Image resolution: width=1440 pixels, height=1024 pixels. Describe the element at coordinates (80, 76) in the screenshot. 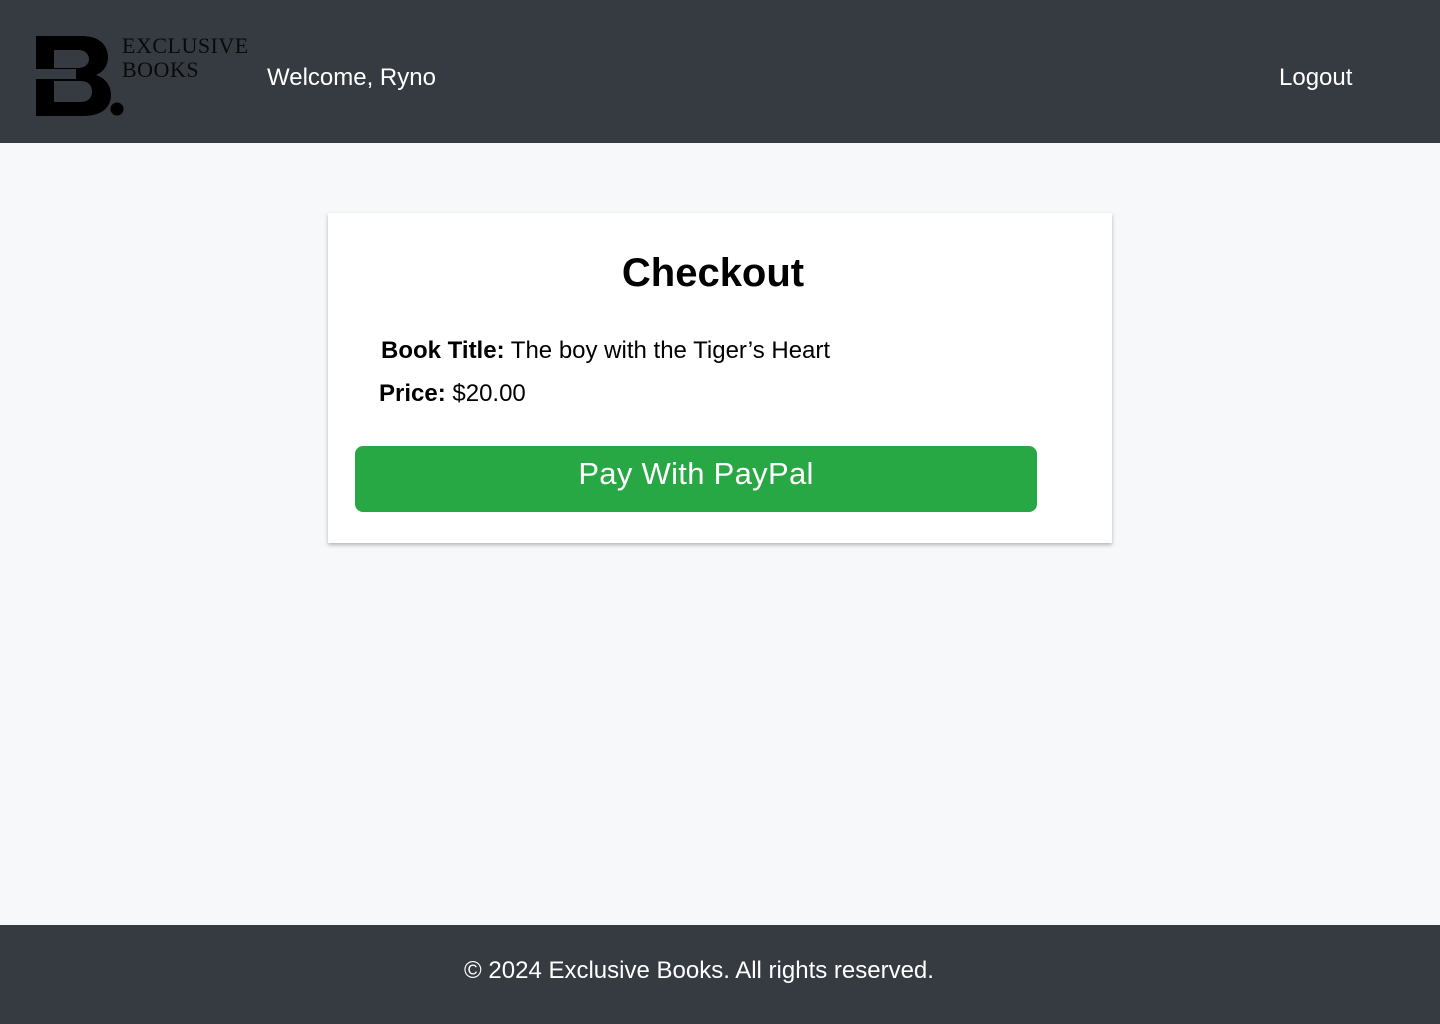

I see `eb-logo-icon` at that location.